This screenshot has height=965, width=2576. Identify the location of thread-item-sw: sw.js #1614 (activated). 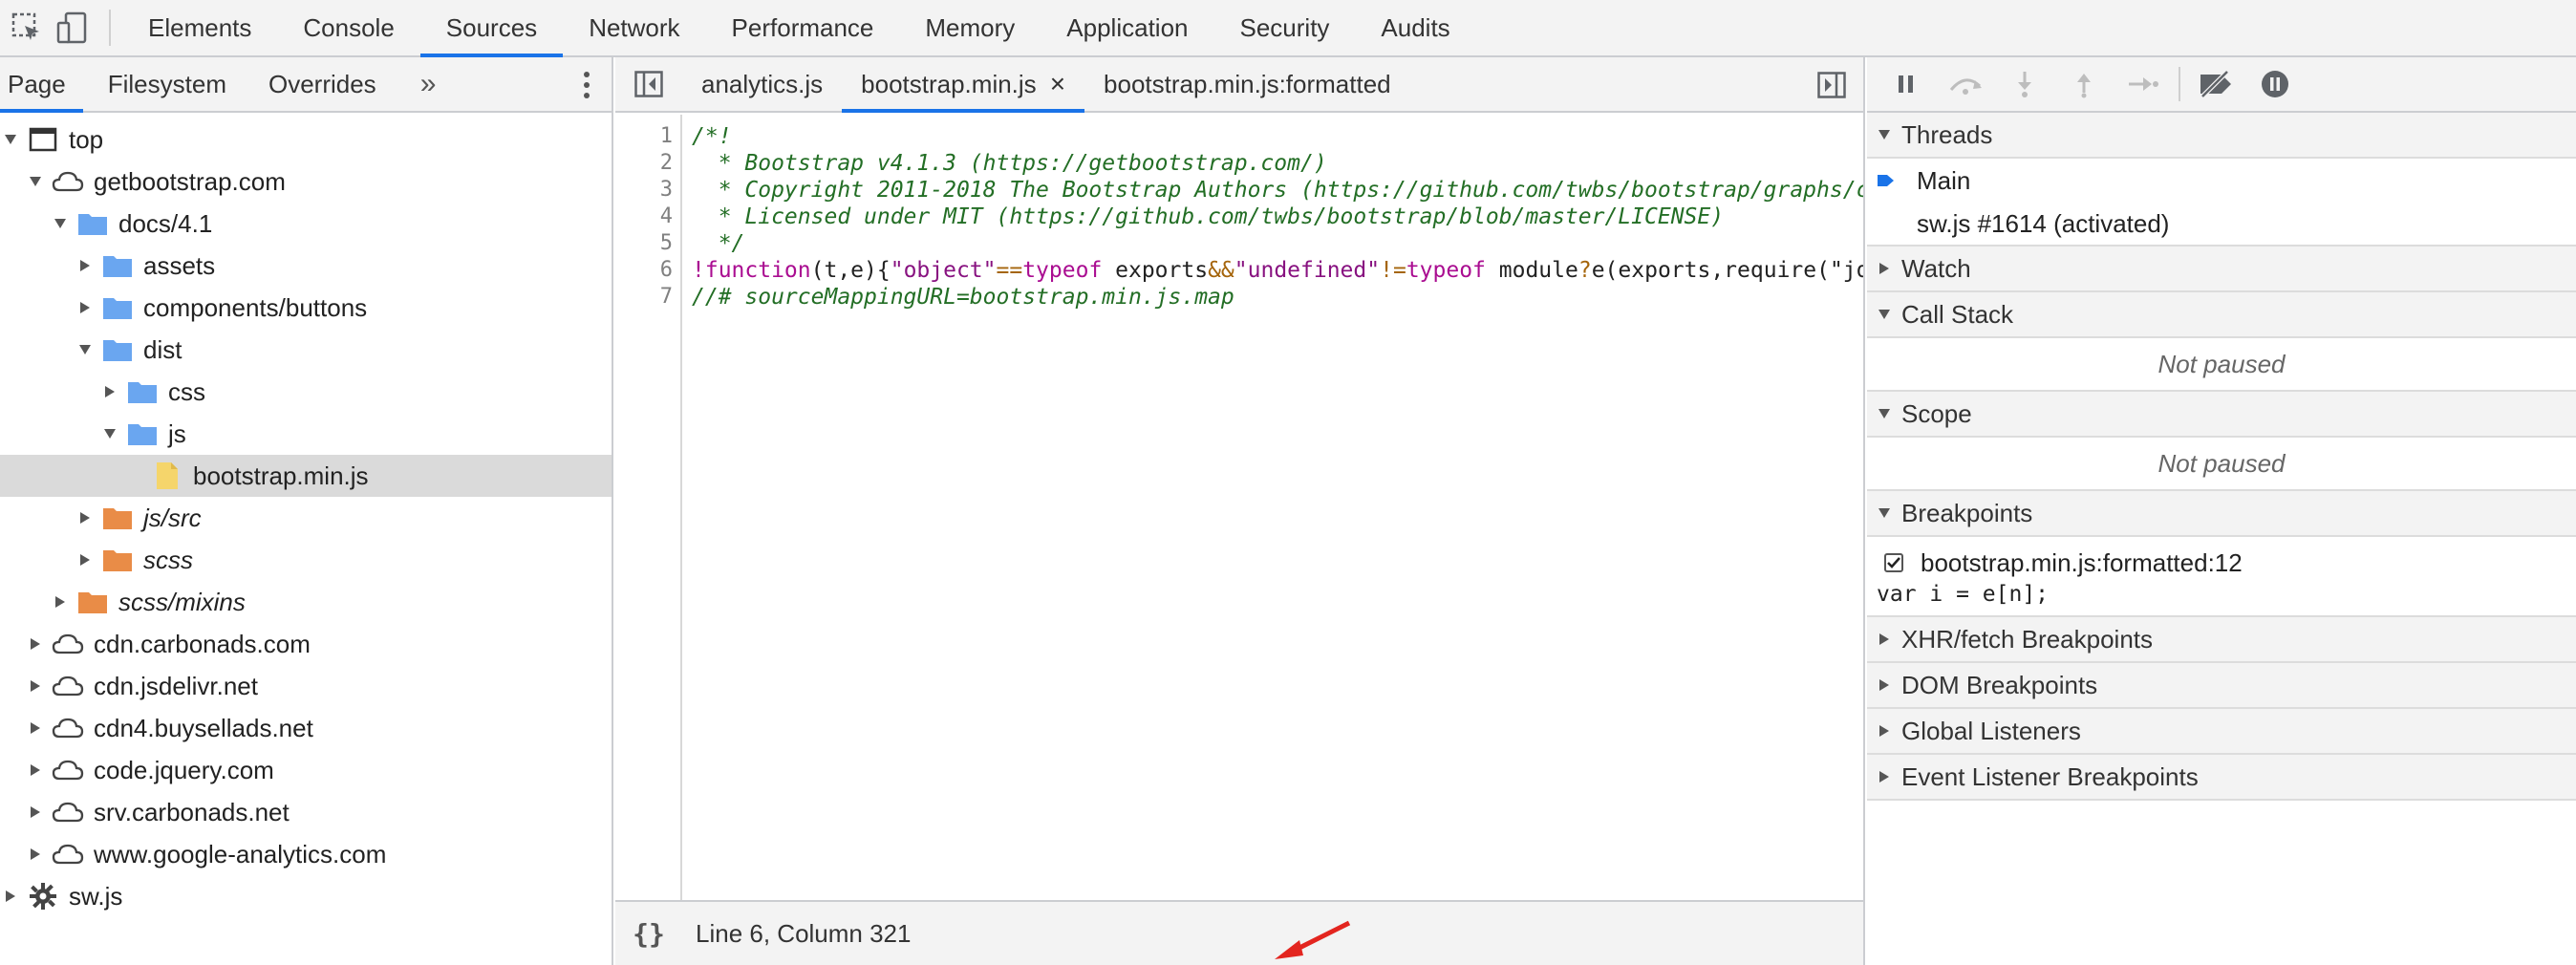
(2221, 225).